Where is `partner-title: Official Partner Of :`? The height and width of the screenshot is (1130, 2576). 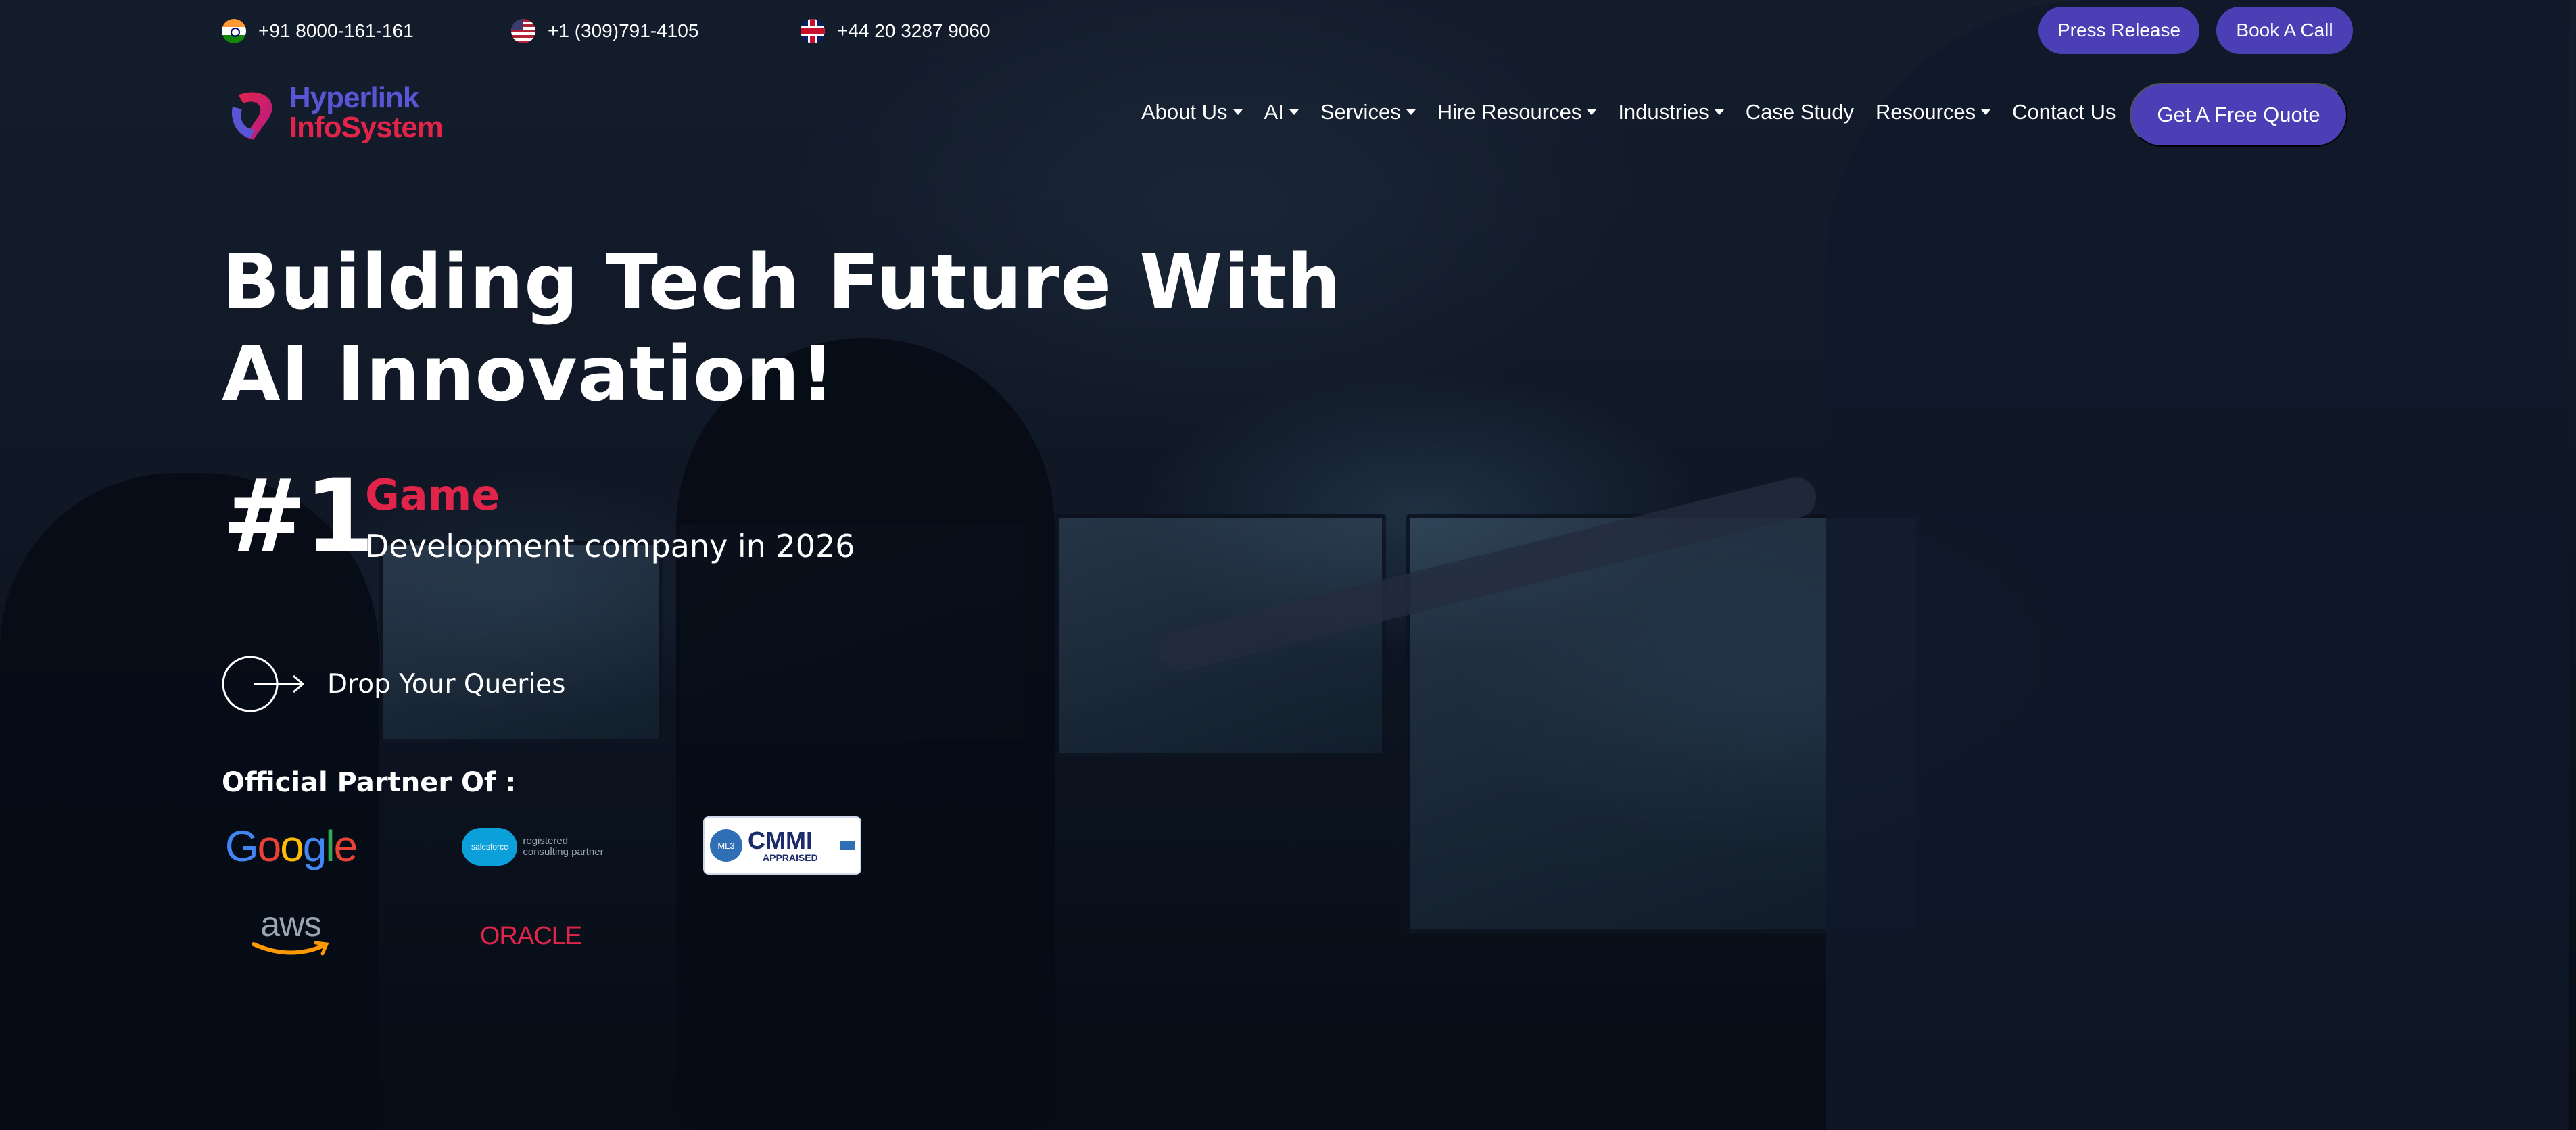 partner-title: Official Partner Of : is located at coordinates (369, 782).